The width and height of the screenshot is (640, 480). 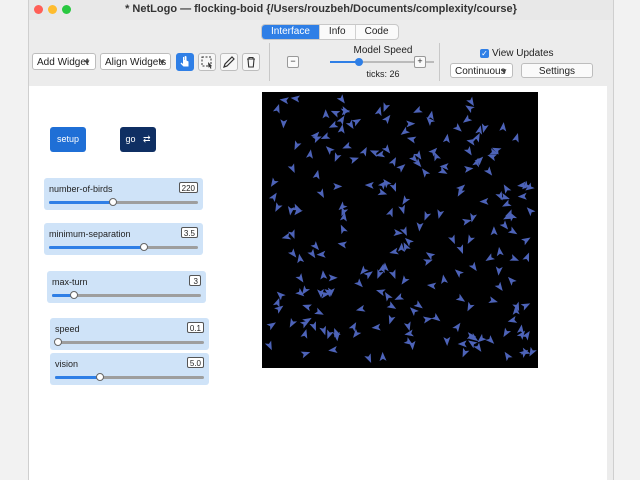 I want to click on toolbar-divider, so click(x=439, y=62).